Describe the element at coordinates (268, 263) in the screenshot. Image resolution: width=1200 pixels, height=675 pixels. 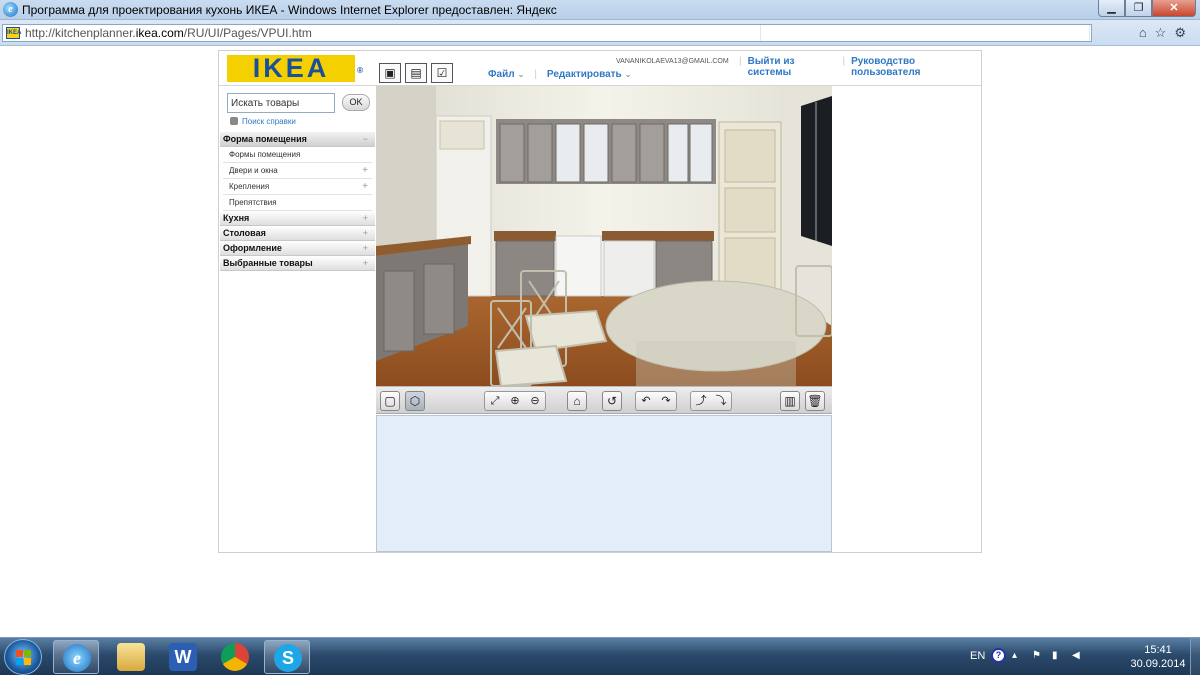
I see `section-label: Выбранные товары` at that location.